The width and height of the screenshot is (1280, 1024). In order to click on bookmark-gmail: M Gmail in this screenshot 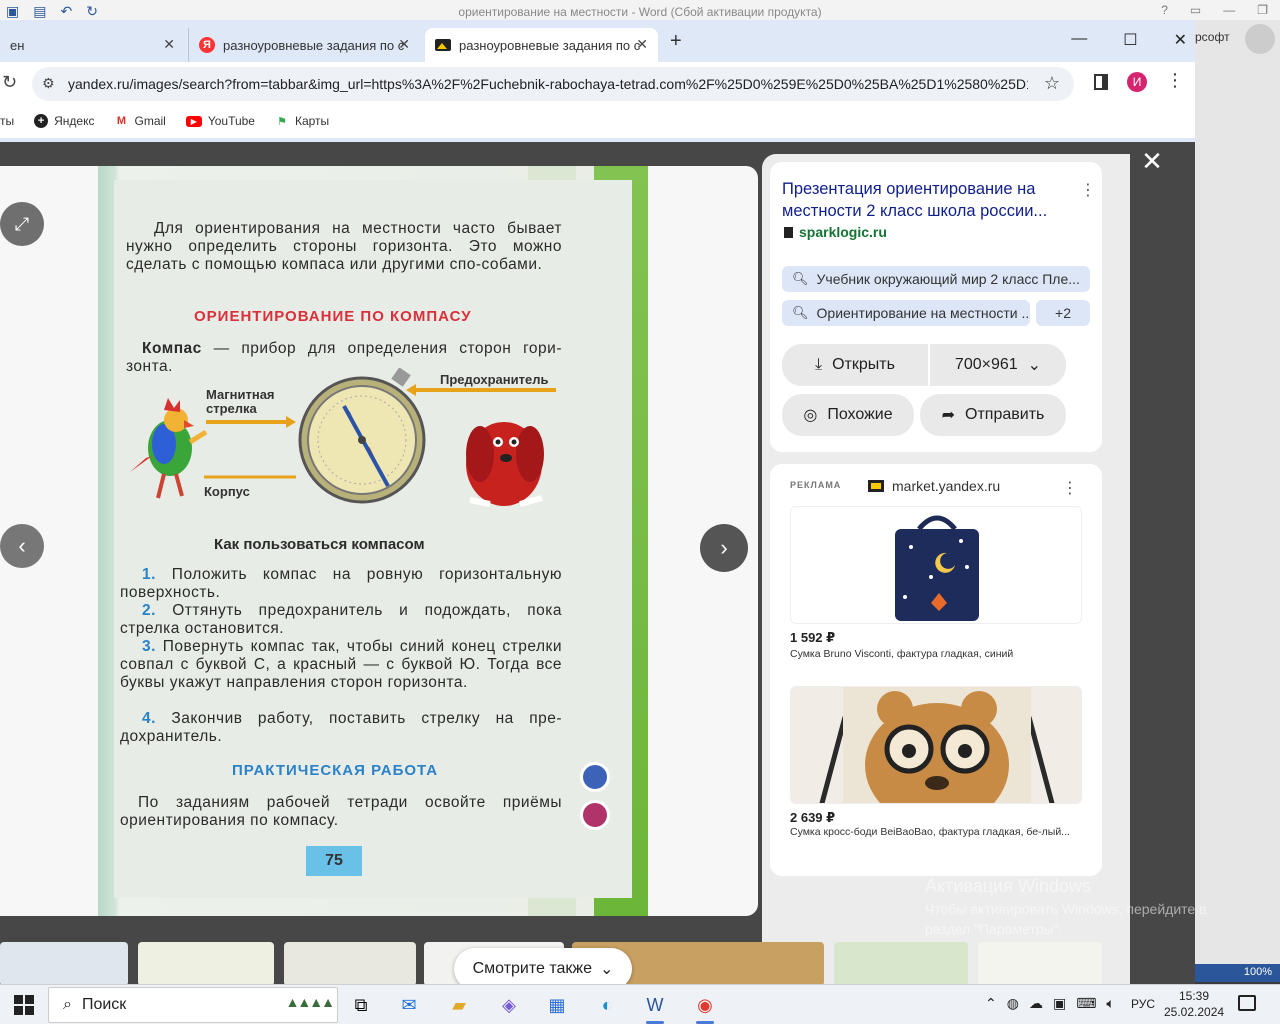, I will do `click(140, 121)`.